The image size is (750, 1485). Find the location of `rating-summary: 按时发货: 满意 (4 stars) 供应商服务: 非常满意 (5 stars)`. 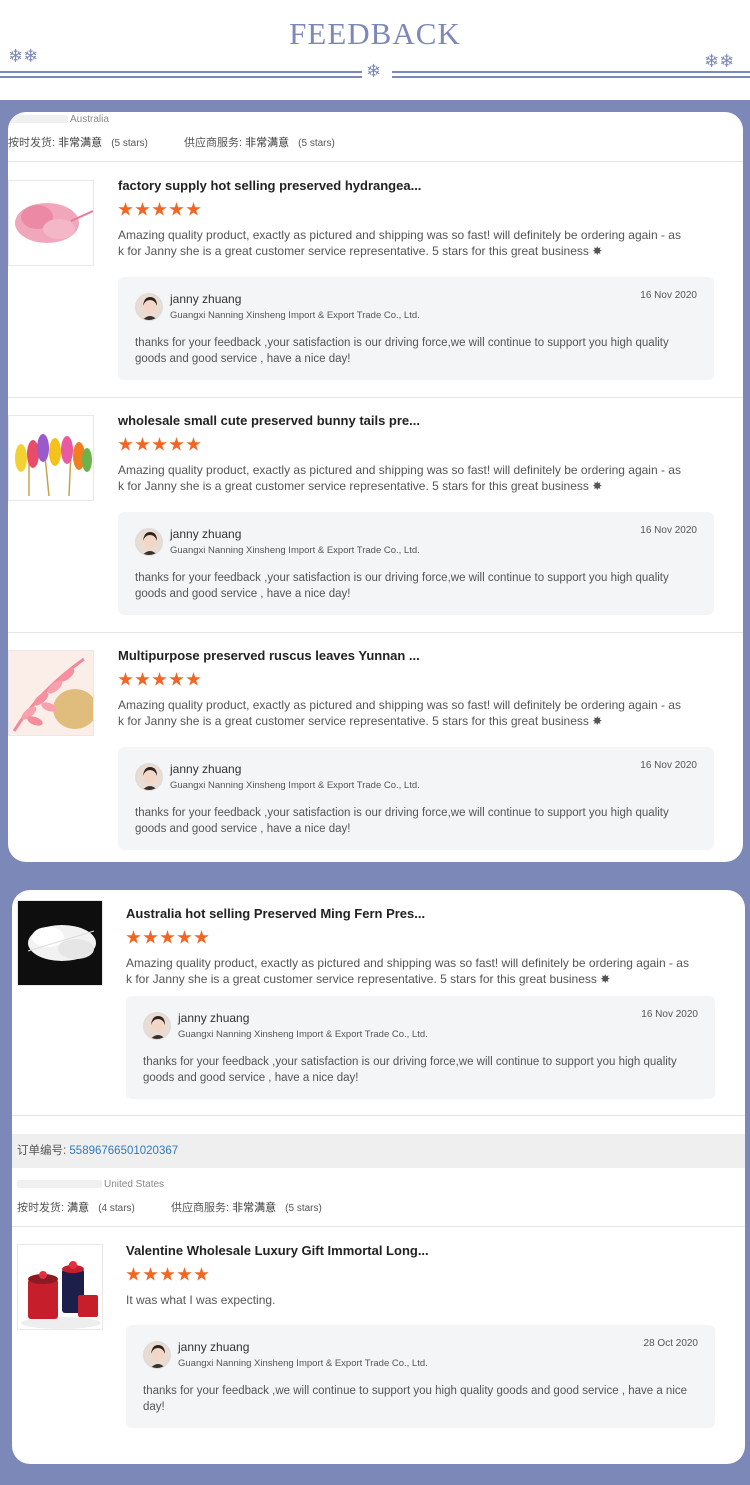

rating-summary: 按时发货: 满意 (4 stars) 供应商服务: 非常满意 (5 stars) is located at coordinates (169, 1207).